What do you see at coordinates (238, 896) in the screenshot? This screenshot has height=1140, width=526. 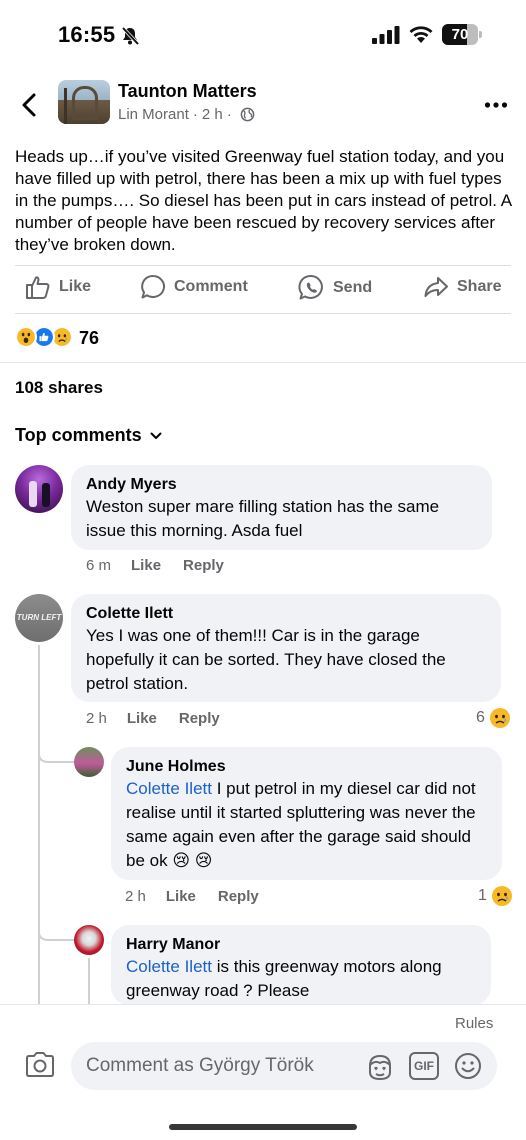 I see `reply-reply-button: Reply` at bounding box center [238, 896].